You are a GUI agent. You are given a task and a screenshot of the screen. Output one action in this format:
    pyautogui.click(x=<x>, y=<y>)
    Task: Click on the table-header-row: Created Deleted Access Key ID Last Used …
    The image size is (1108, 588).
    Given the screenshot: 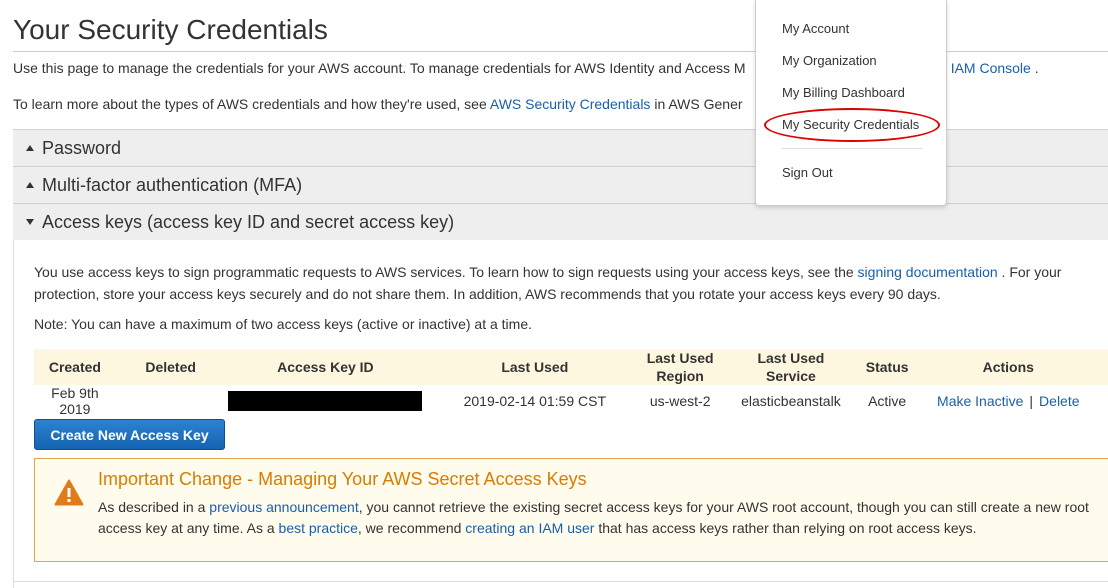 What is the action you would take?
    pyautogui.click(x=571, y=367)
    